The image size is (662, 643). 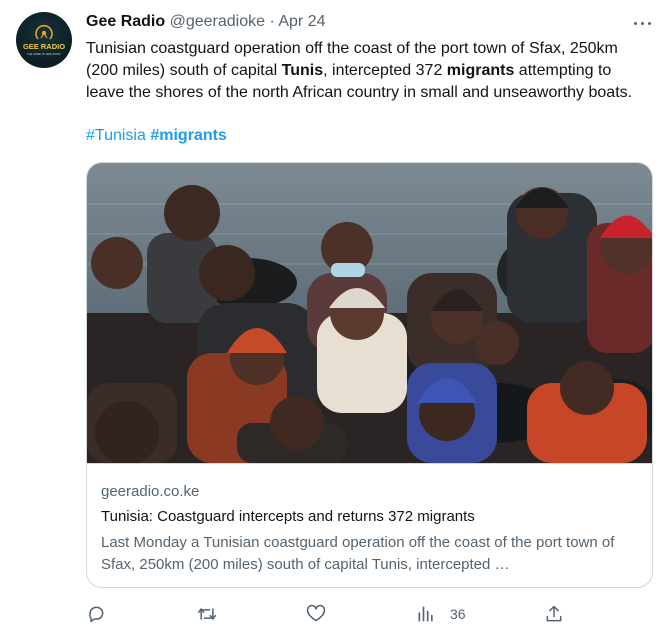 I want to click on views-count: 36, so click(x=458, y=614).